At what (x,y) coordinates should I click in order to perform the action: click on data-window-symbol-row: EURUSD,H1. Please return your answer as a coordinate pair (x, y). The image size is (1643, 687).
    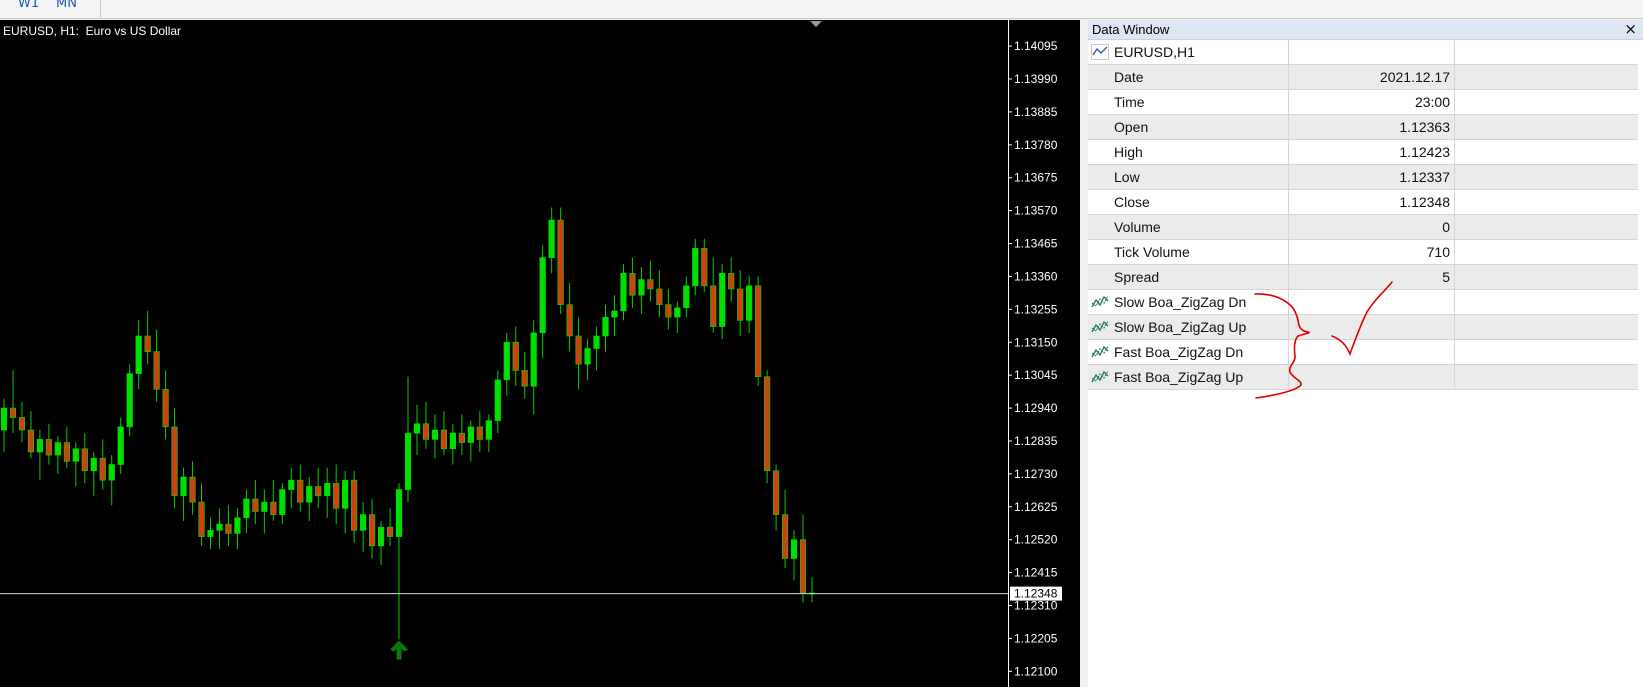
    Looking at the image, I should click on (1363, 52).